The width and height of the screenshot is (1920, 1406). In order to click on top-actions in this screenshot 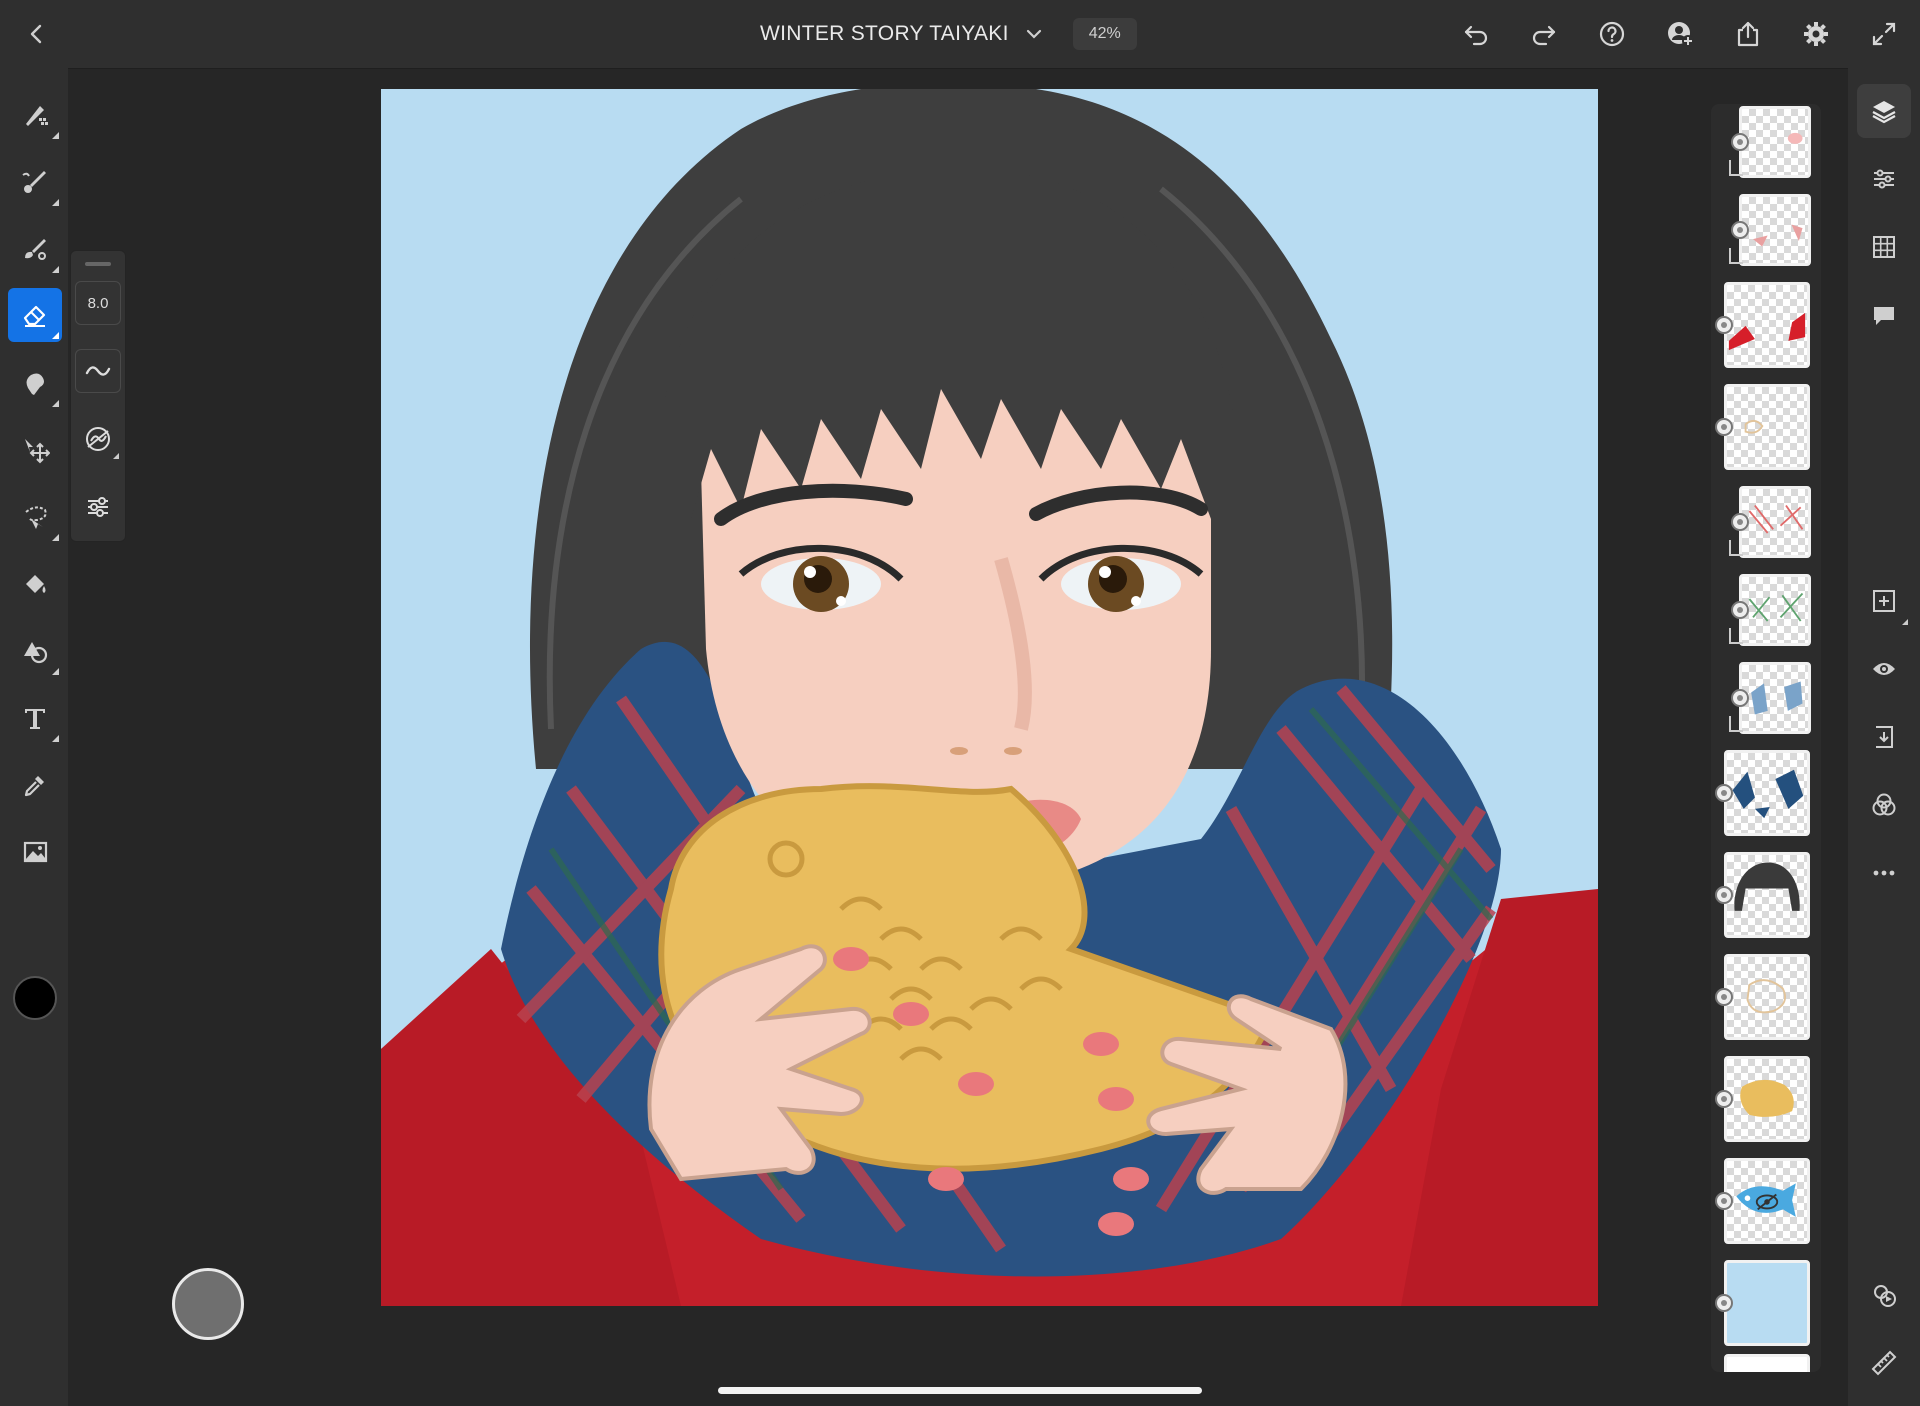, I will do `click(1675, 34)`.